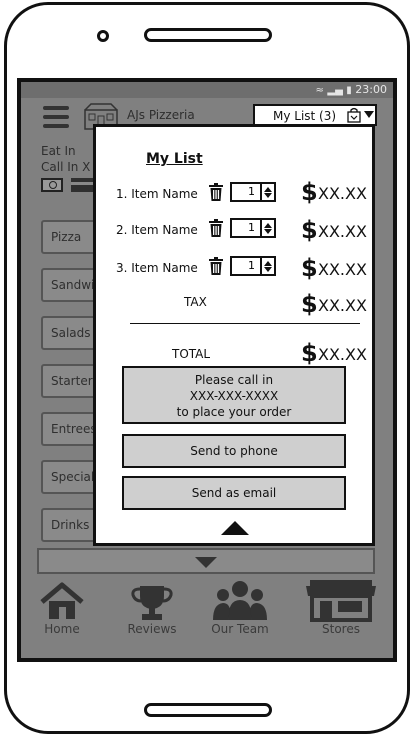 This screenshot has width=414, height=736. I want to click on nav-reviews: Reviews, so click(152, 612).